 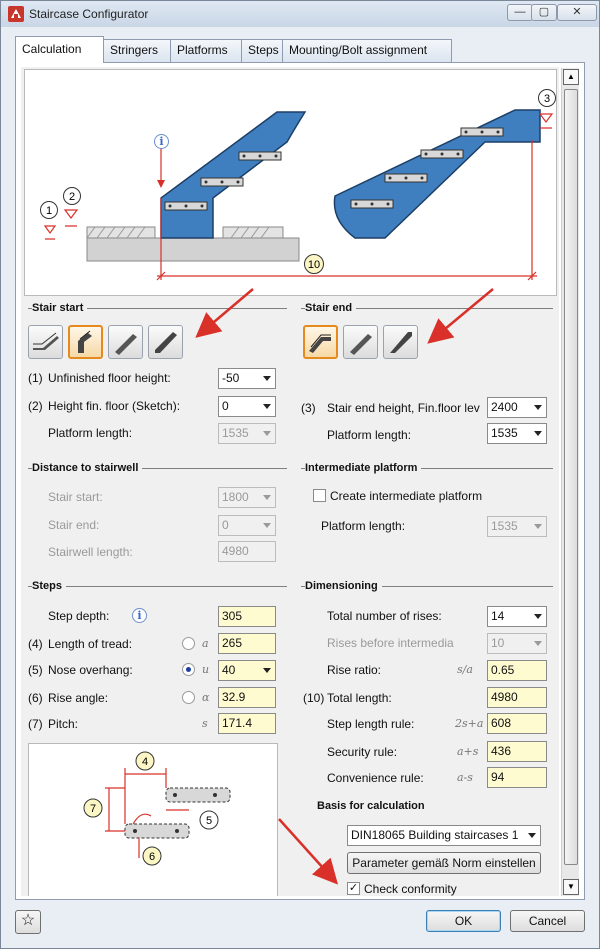 What do you see at coordinates (354, 670) in the screenshot?
I see `rise-ratio-label: Rise ratio:` at bounding box center [354, 670].